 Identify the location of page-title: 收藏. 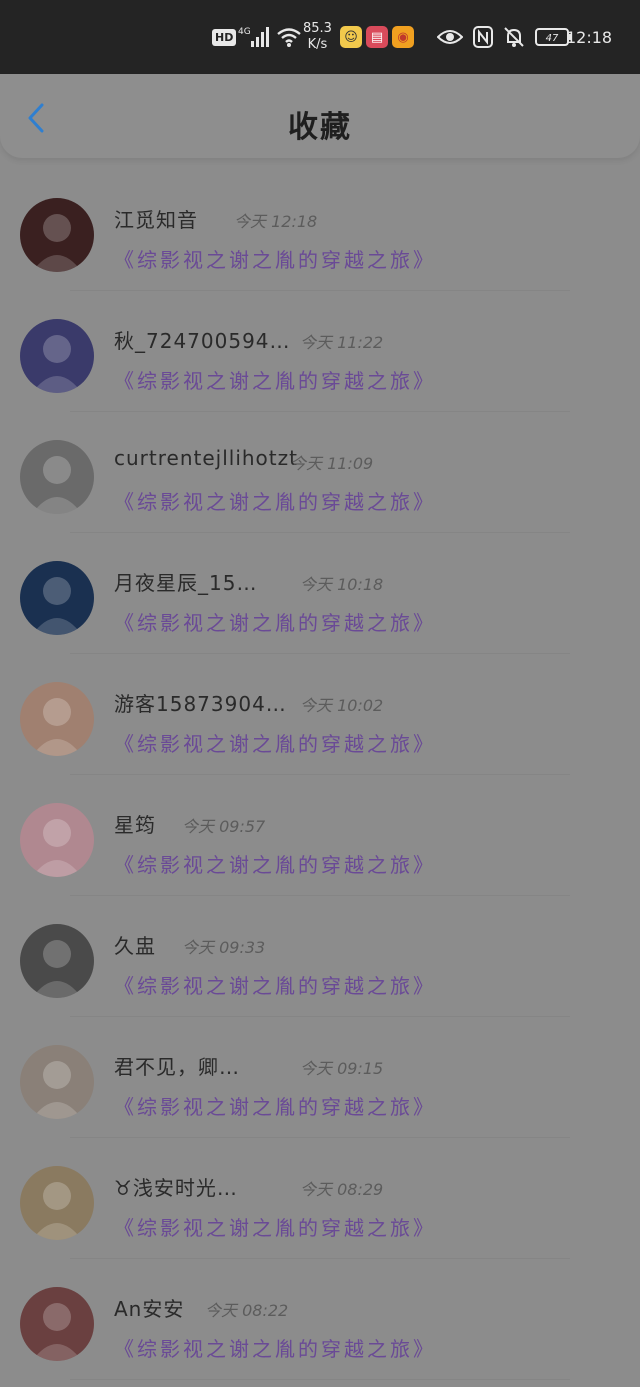
(320, 127).